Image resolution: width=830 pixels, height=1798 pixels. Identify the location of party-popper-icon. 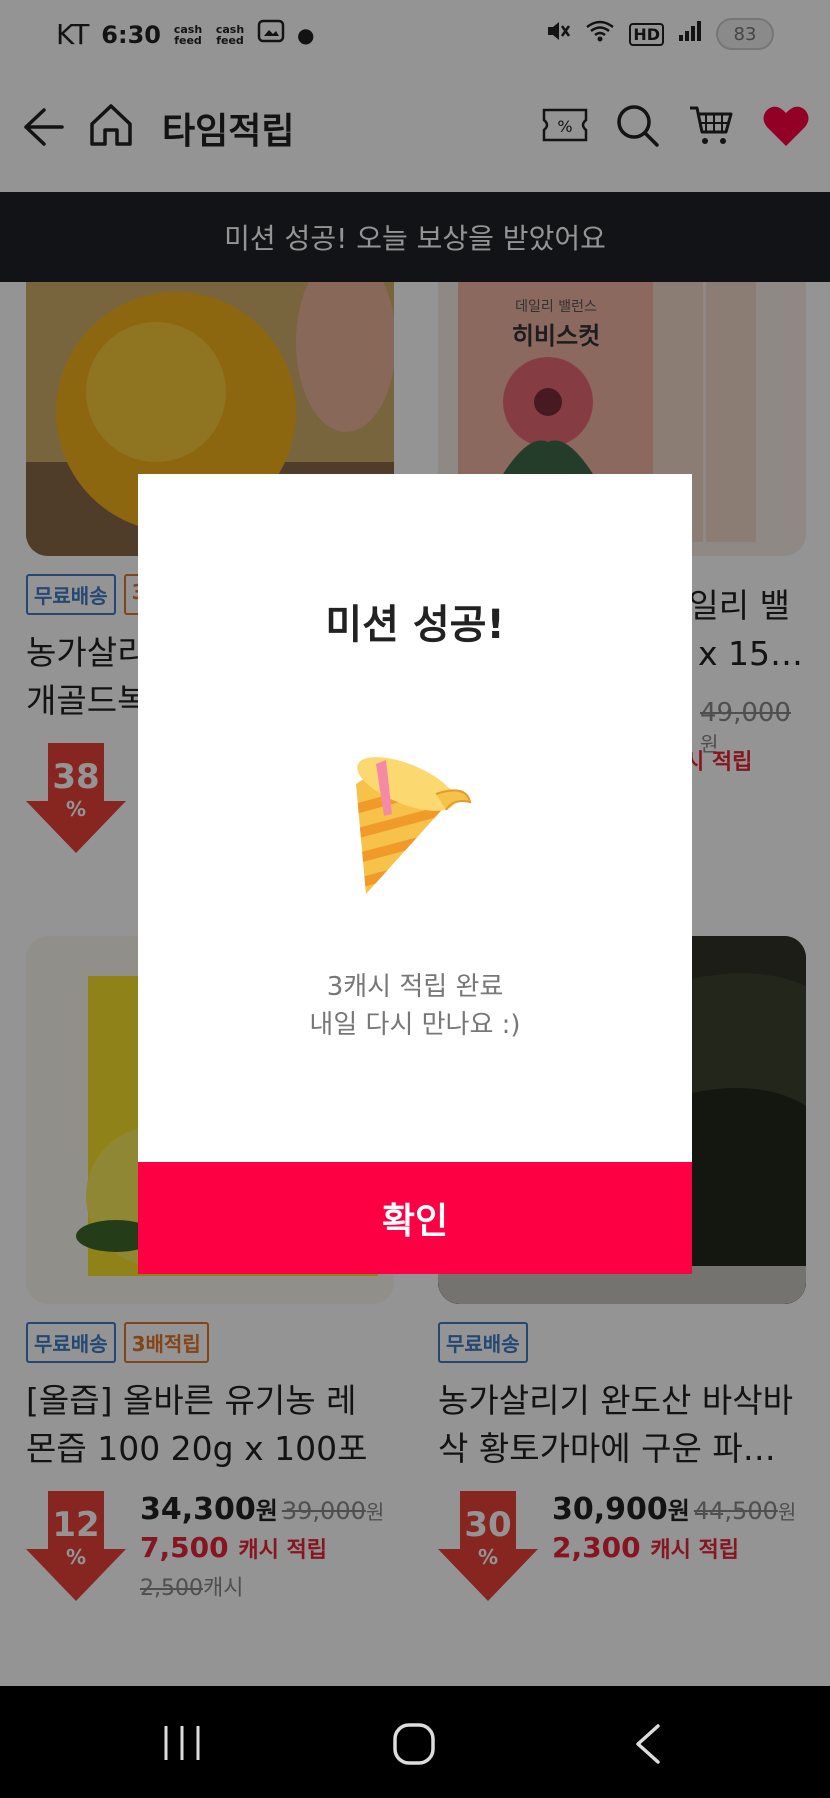
(411, 831).